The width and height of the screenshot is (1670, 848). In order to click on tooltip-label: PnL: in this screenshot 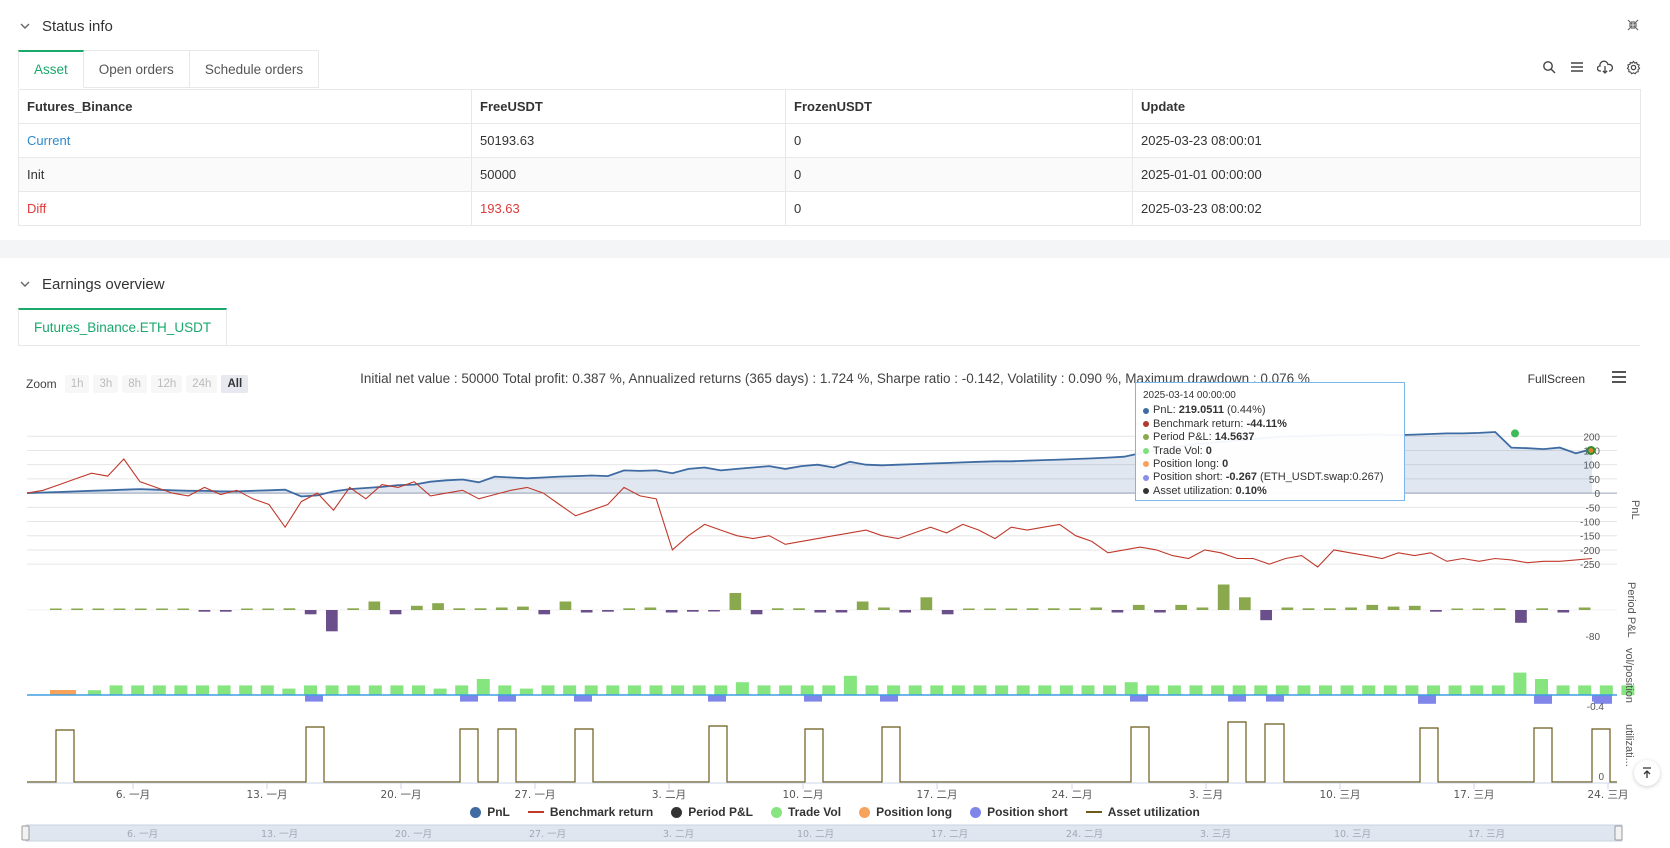, I will do `click(1166, 410)`.